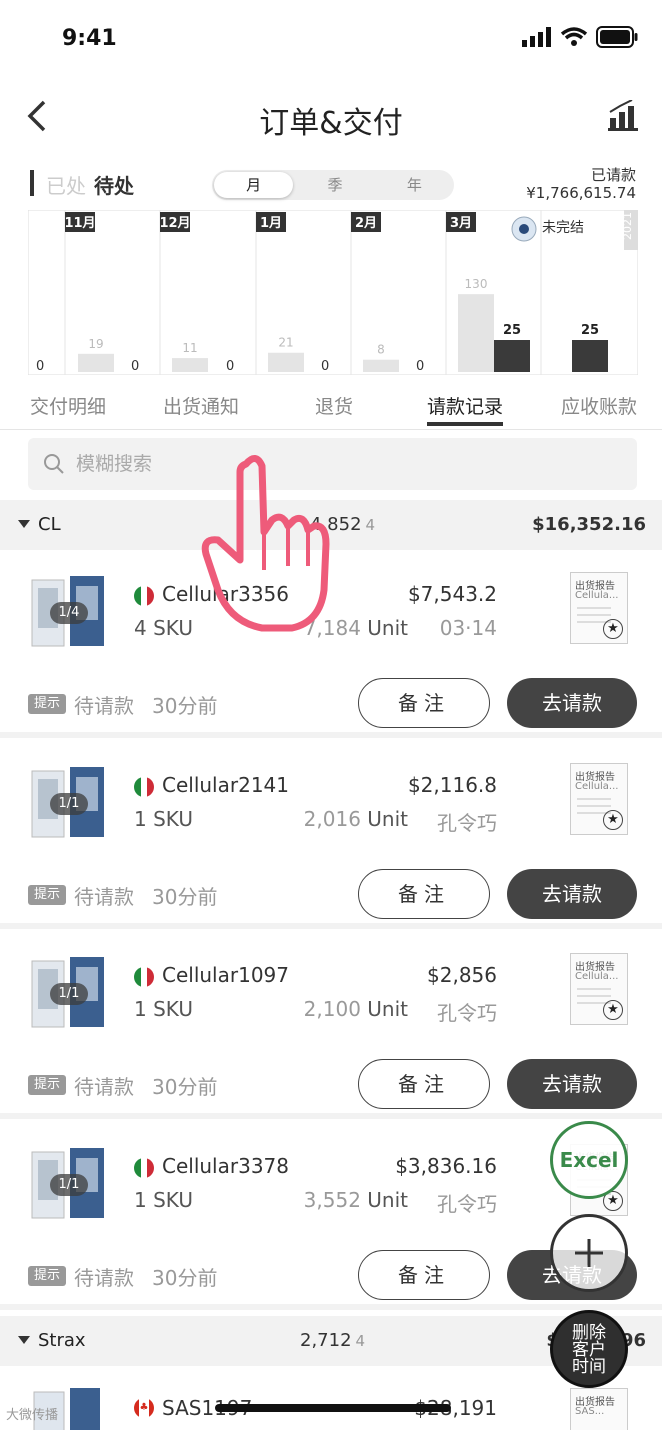 This screenshot has height=1430, width=662. I want to click on tab-returns: 退货, so click(334, 405).